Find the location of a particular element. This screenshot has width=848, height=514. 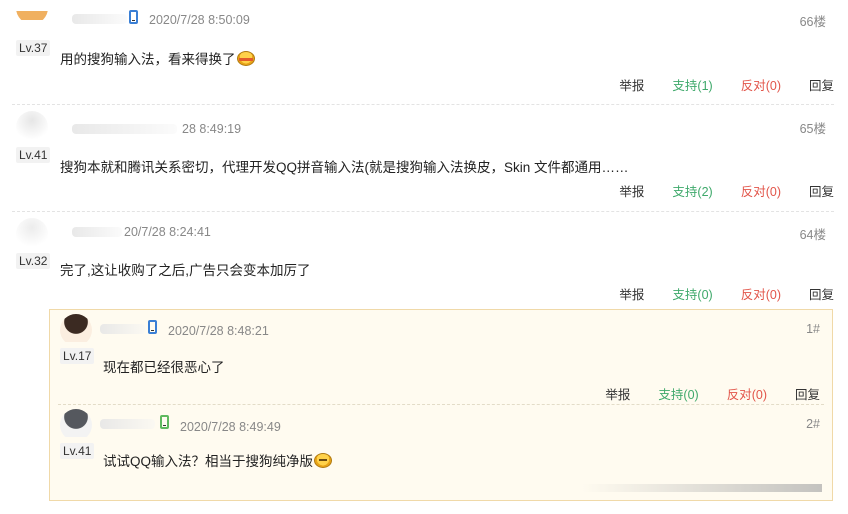

comment-actions: 举报 支持(2) 反对(0) 回复 is located at coordinates (726, 190).